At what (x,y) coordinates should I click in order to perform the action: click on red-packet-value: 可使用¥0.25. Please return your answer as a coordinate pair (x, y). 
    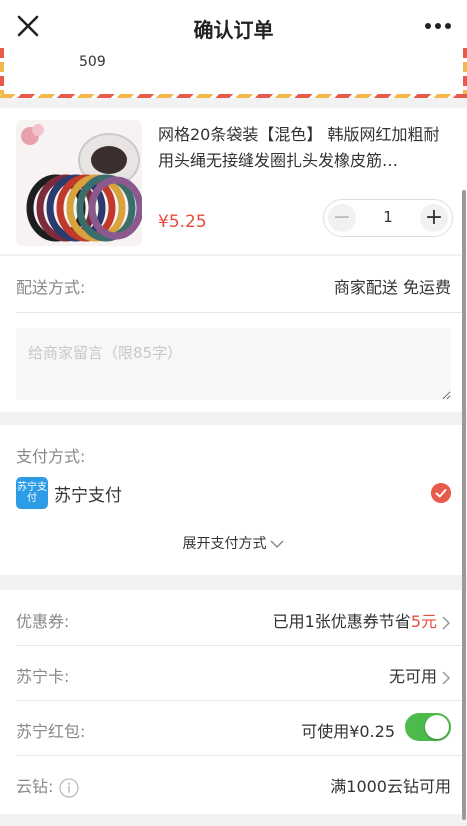
    Looking at the image, I should click on (348, 731).